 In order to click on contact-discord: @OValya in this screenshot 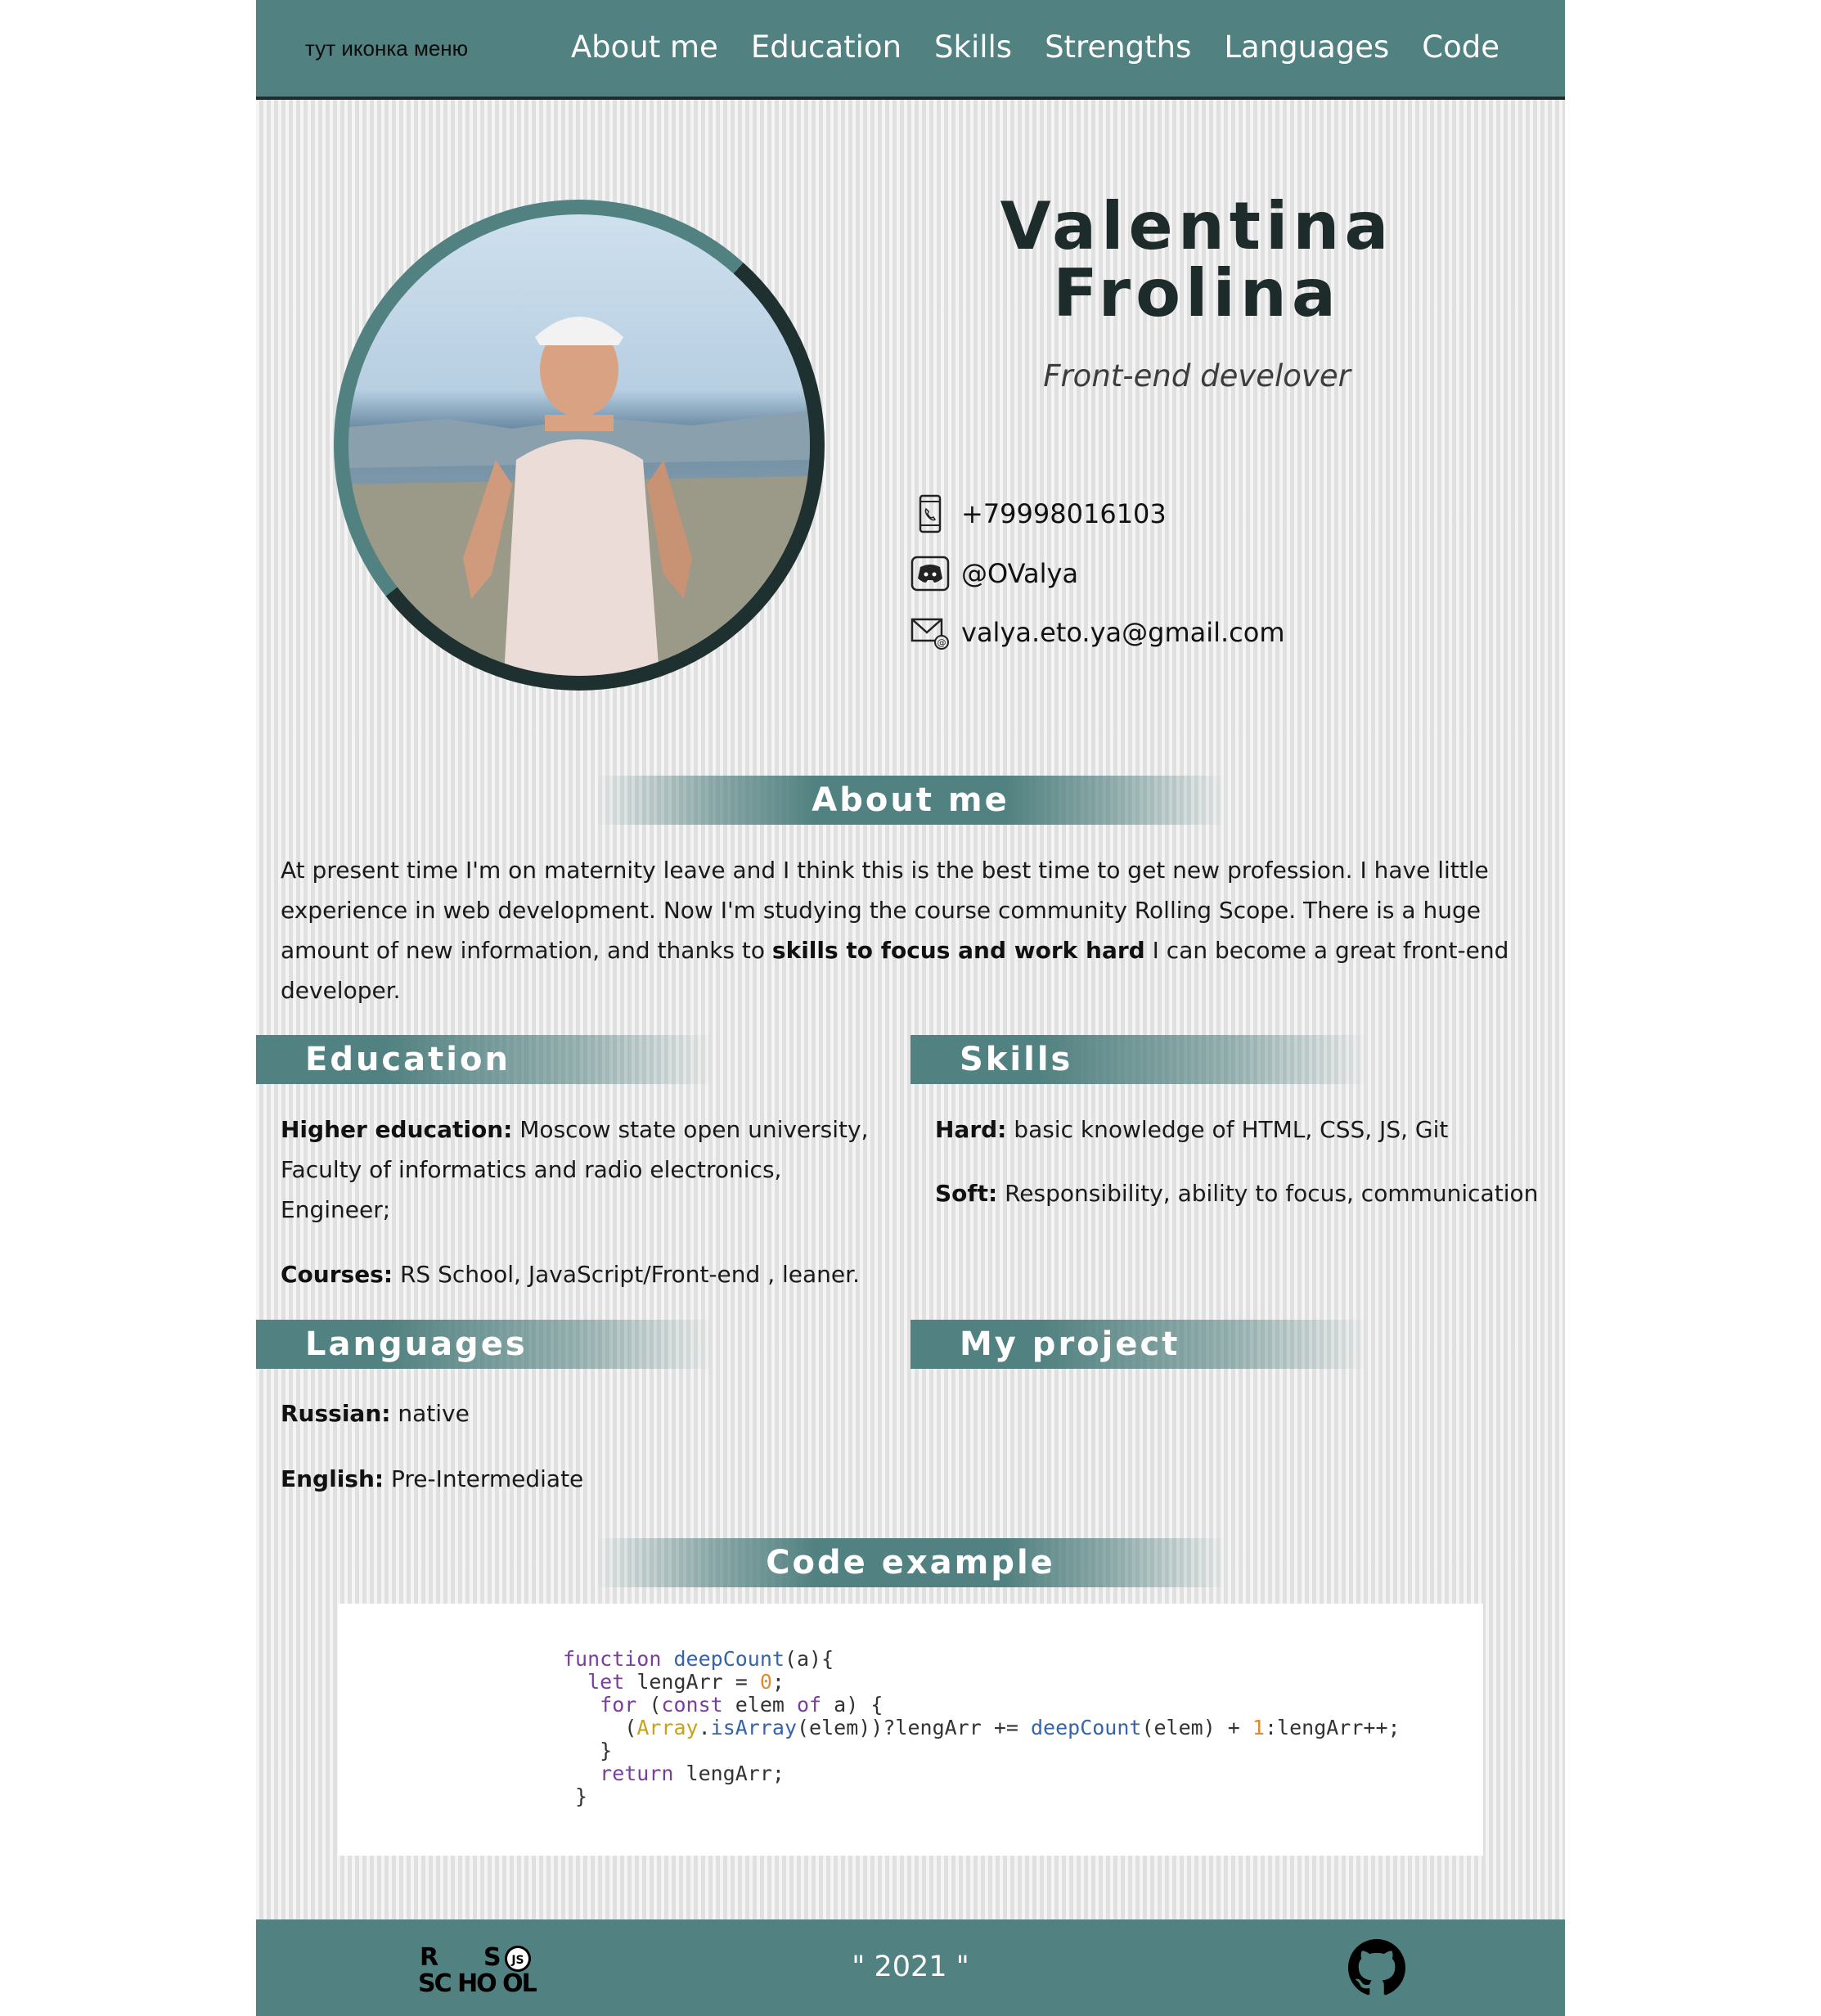, I will do `click(994, 573)`.